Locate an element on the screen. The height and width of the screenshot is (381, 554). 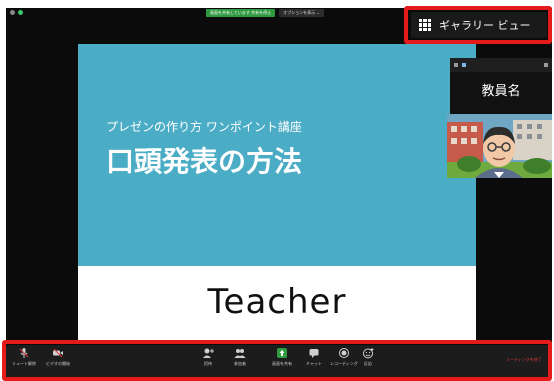
video-camera-icon is located at coordinates (58, 353).